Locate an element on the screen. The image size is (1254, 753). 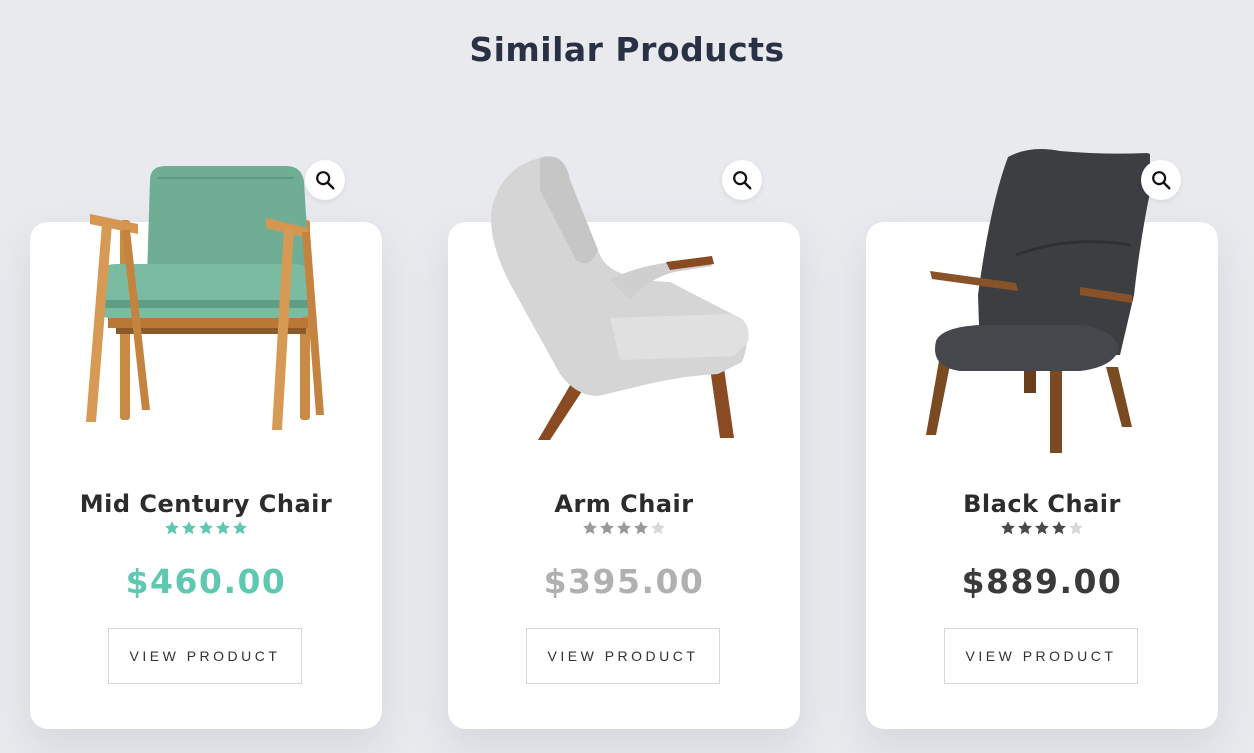
section-title: Similar Products is located at coordinates (627, 49).